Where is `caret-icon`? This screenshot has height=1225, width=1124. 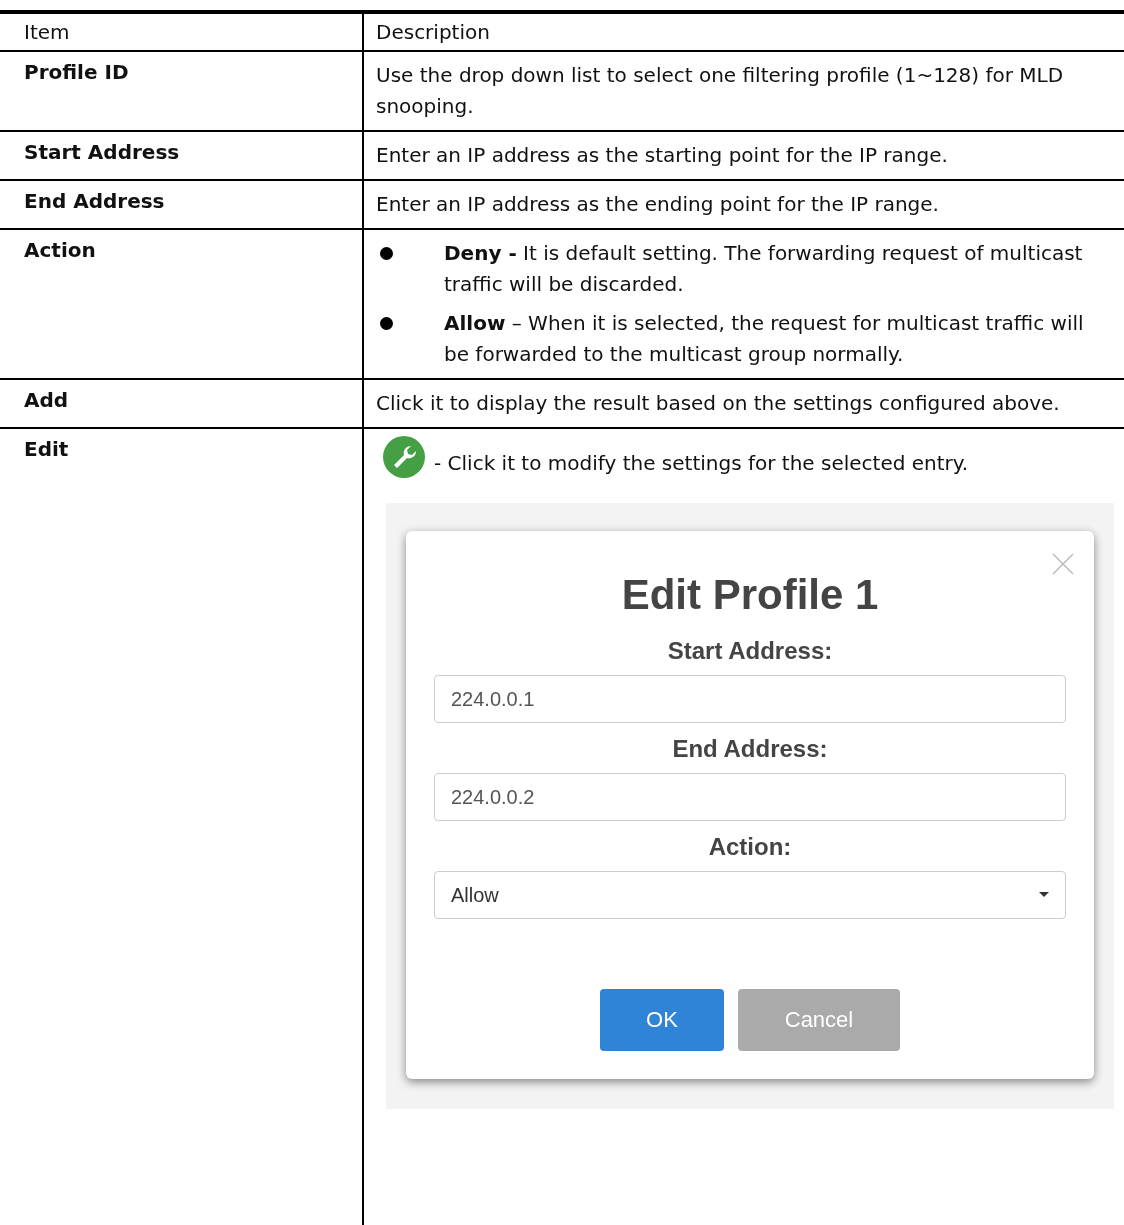 caret-icon is located at coordinates (1044, 895).